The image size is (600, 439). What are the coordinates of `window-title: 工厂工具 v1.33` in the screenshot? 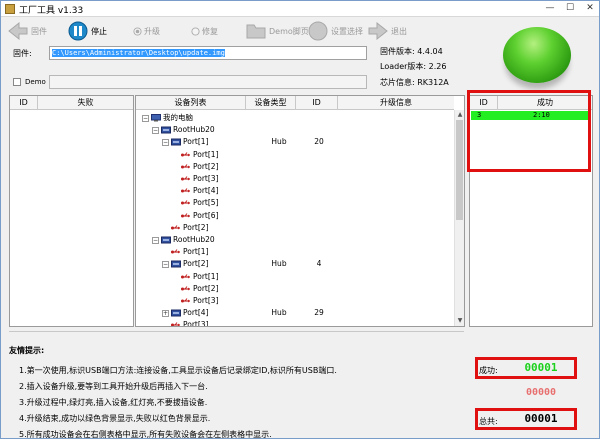 It's located at (51, 11).